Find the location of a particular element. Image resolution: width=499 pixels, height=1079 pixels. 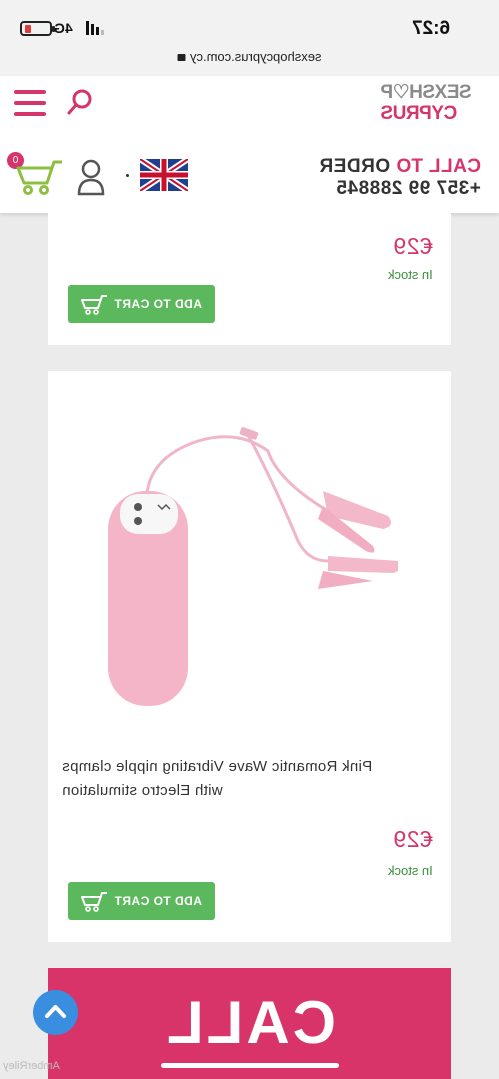

home-indicator is located at coordinates (250, 1065).